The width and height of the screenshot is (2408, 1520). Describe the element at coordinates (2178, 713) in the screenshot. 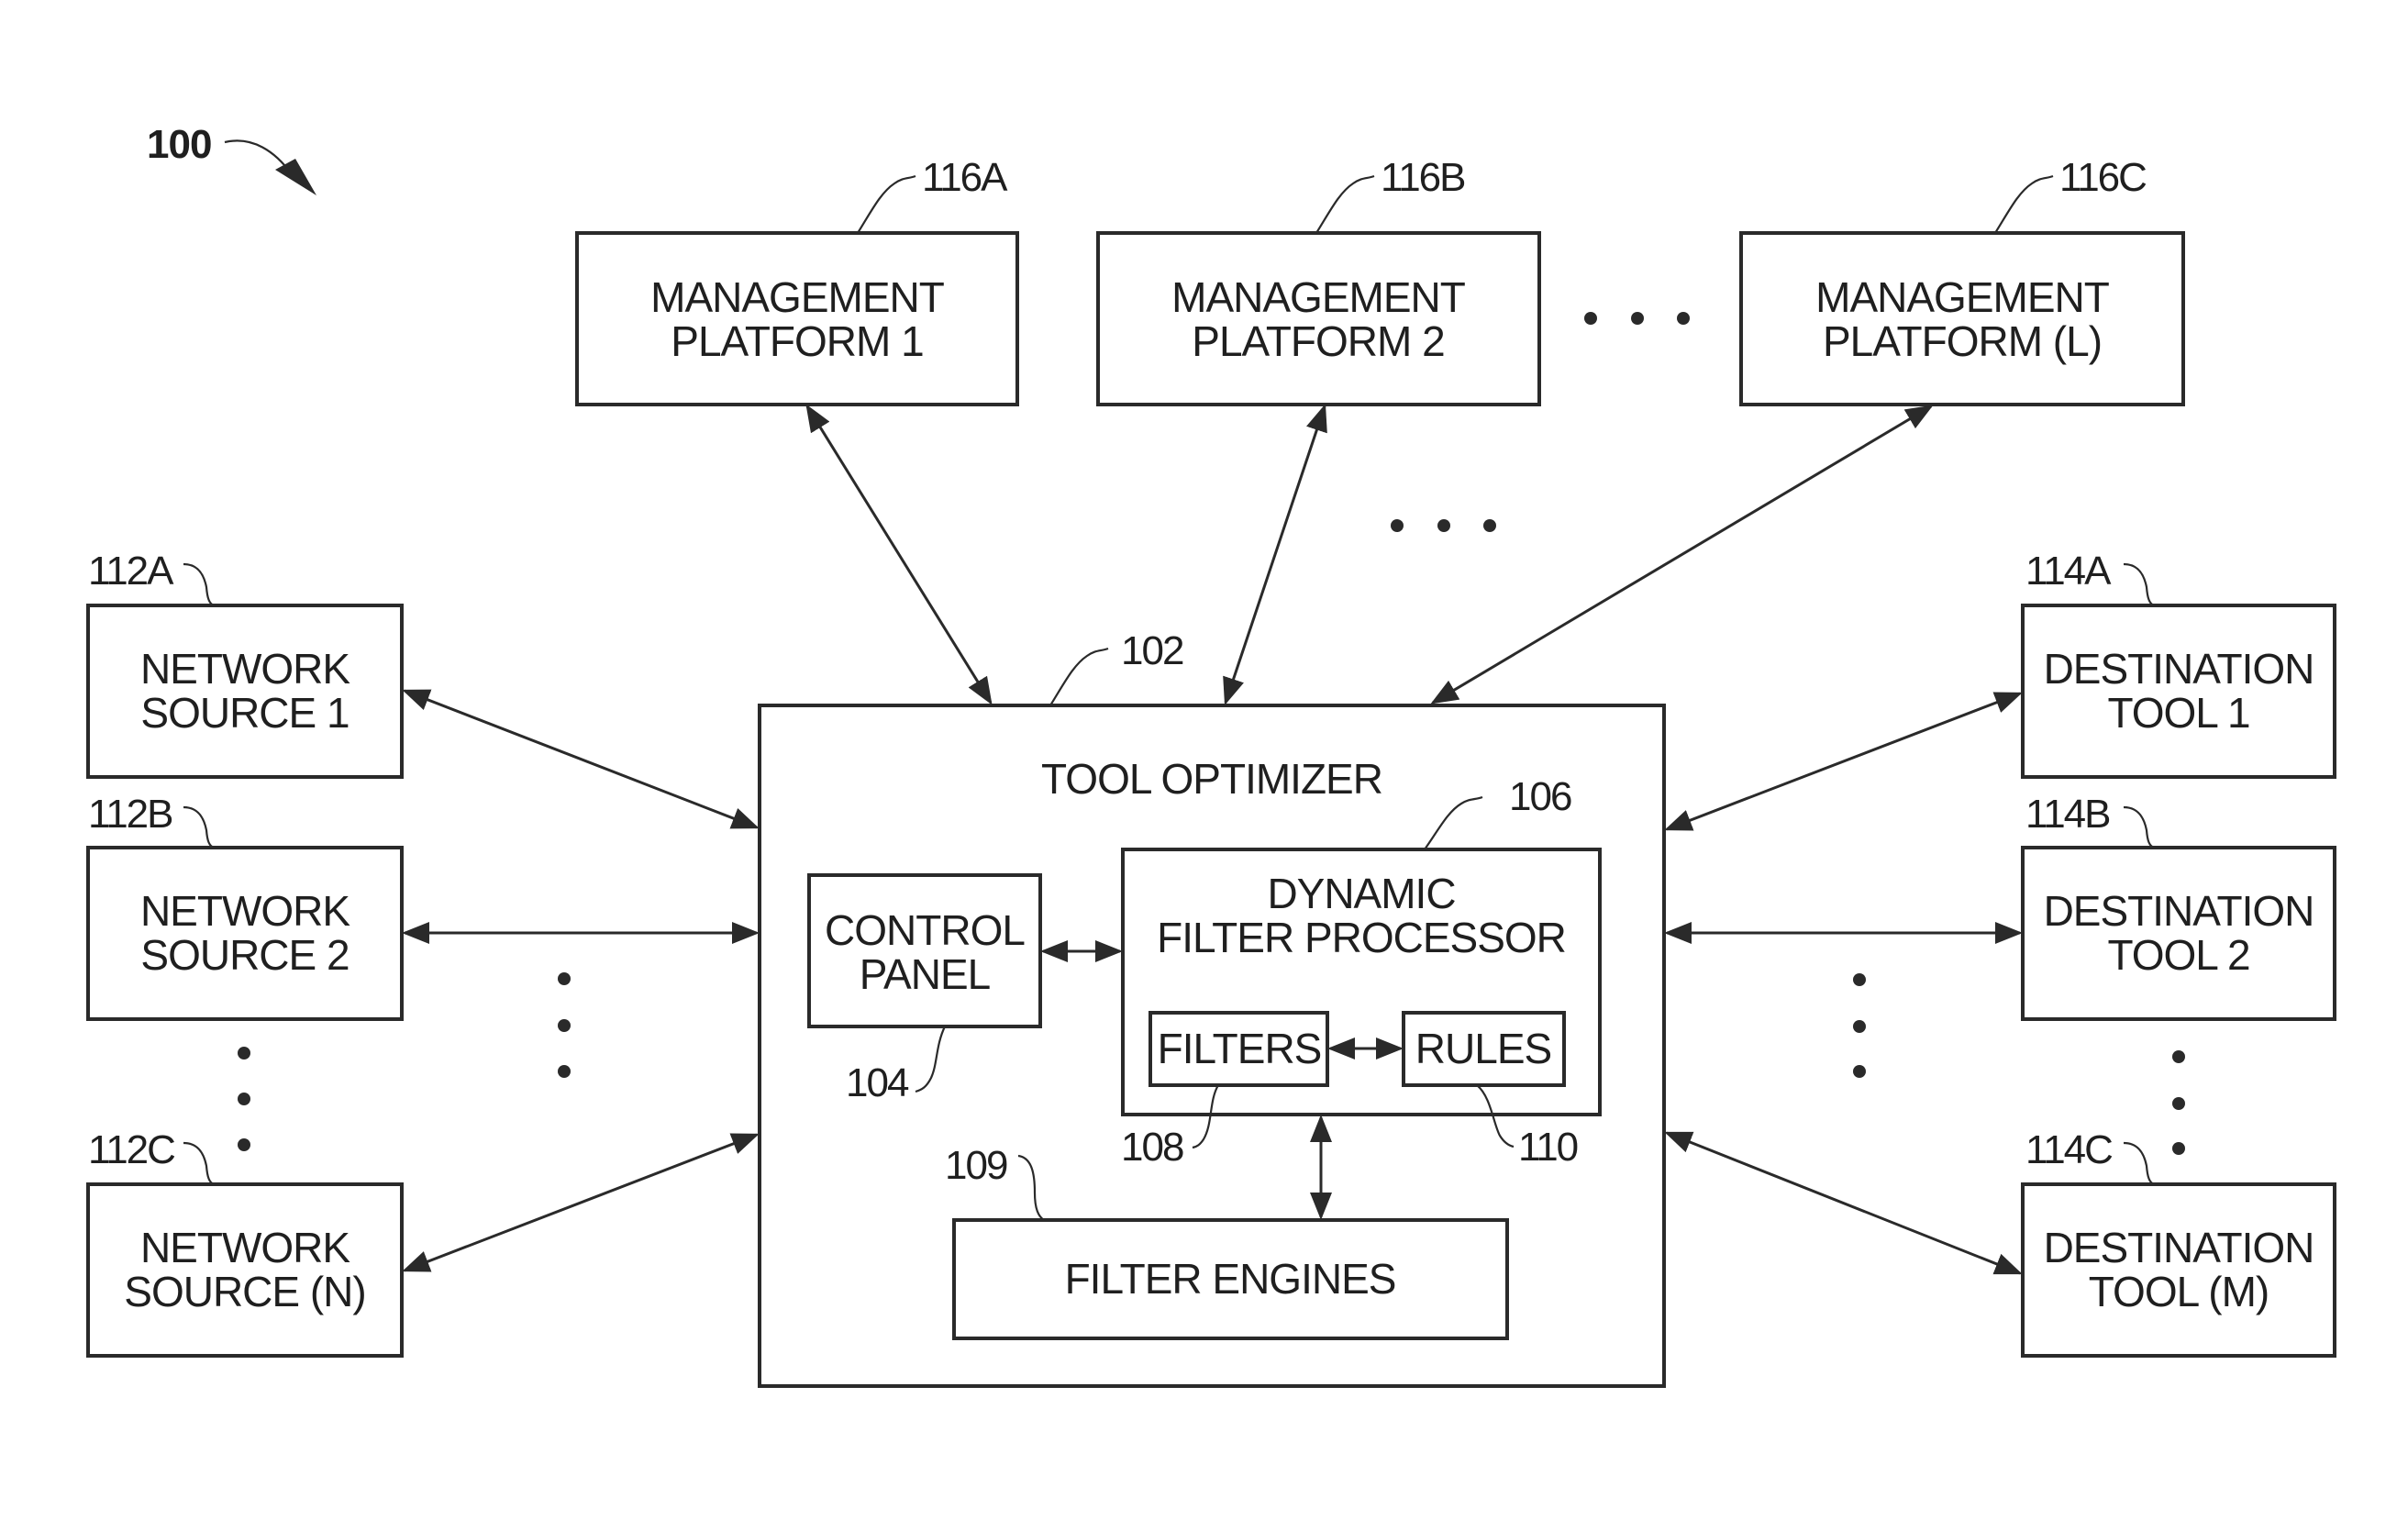

I see `destination-tool-1-line2: TOOL 1` at that location.